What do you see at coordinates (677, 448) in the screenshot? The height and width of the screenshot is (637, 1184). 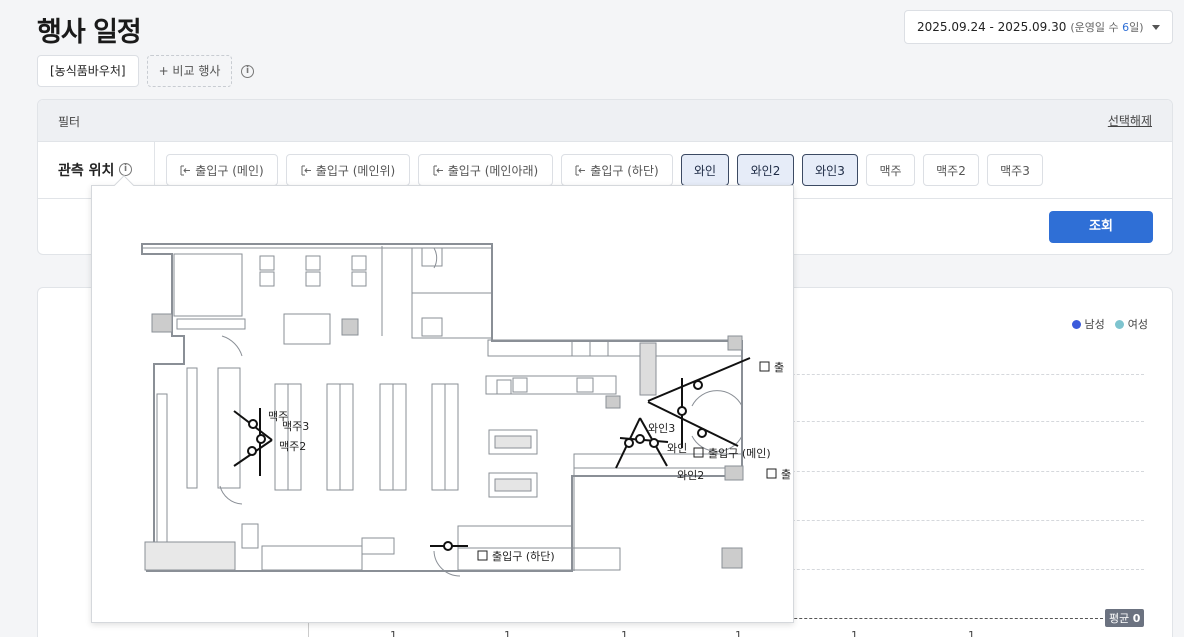 I see `map-label-wine: 와인` at bounding box center [677, 448].